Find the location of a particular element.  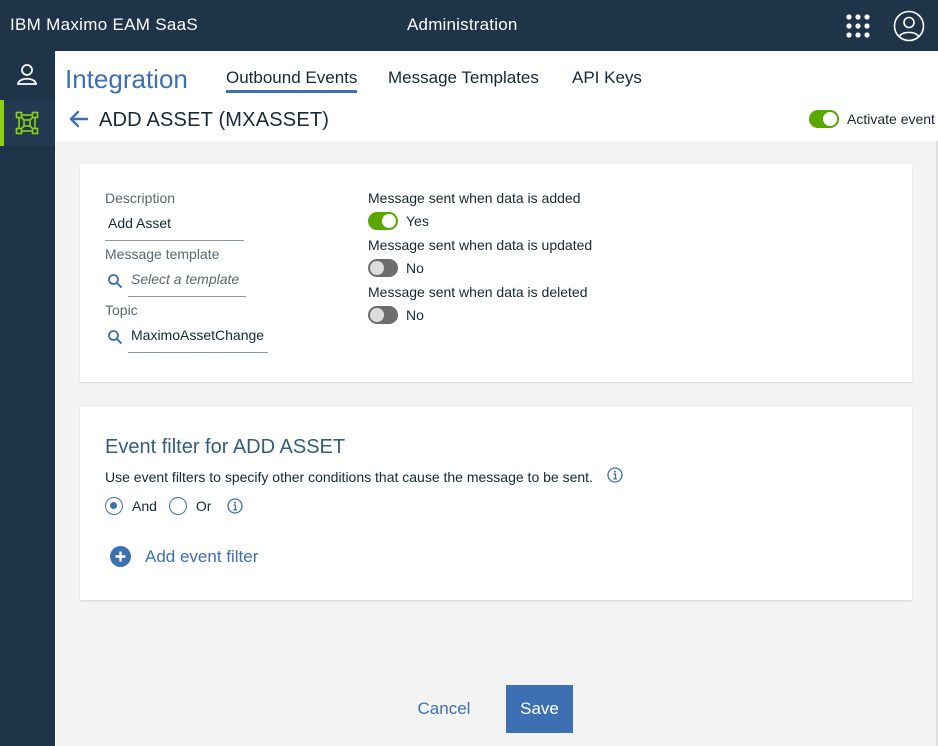

integration-network-icon is located at coordinates (27, 123).